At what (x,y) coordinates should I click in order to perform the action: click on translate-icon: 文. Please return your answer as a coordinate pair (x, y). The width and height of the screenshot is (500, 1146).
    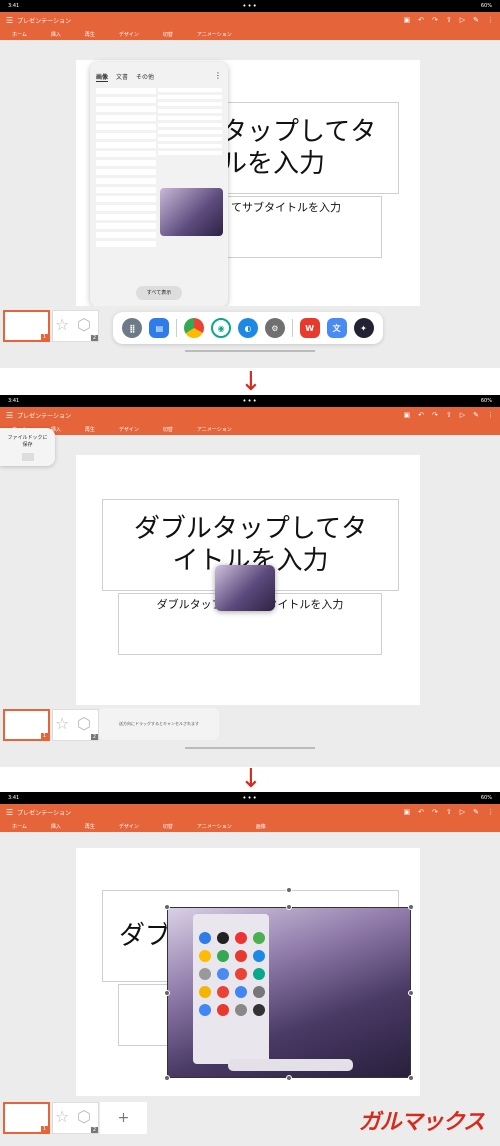
    Looking at the image, I should click on (336, 328).